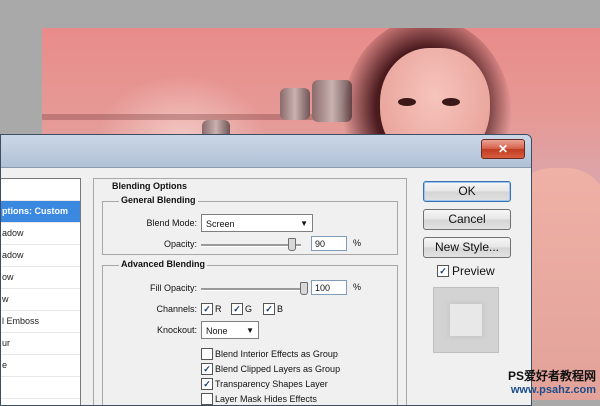 The width and height of the screenshot is (600, 406). What do you see at coordinates (473, 271) in the screenshot?
I see `preview-label: Preview` at bounding box center [473, 271].